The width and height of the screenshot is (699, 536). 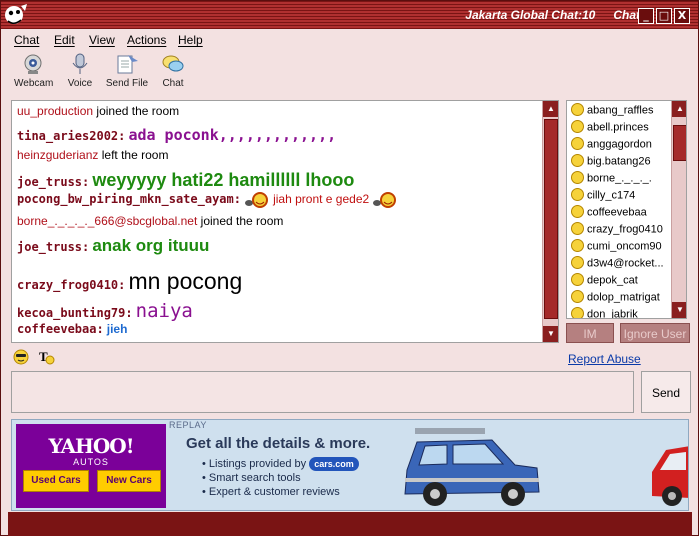 What do you see at coordinates (621, 112) in the screenshot?
I see `user-list-item: abang_raffles` at bounding box center [621, 112].